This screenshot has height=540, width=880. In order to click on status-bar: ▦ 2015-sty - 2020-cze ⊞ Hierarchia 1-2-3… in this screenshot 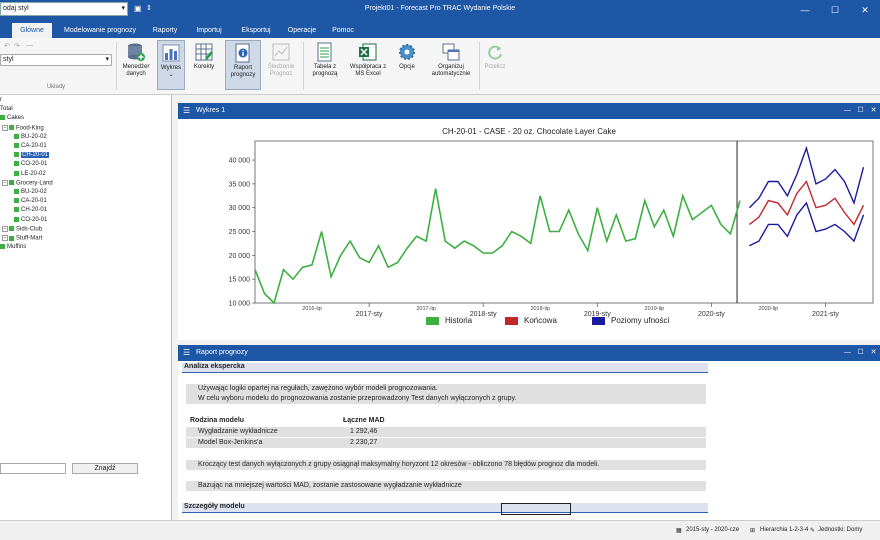, I will do `click(440, 530)`.